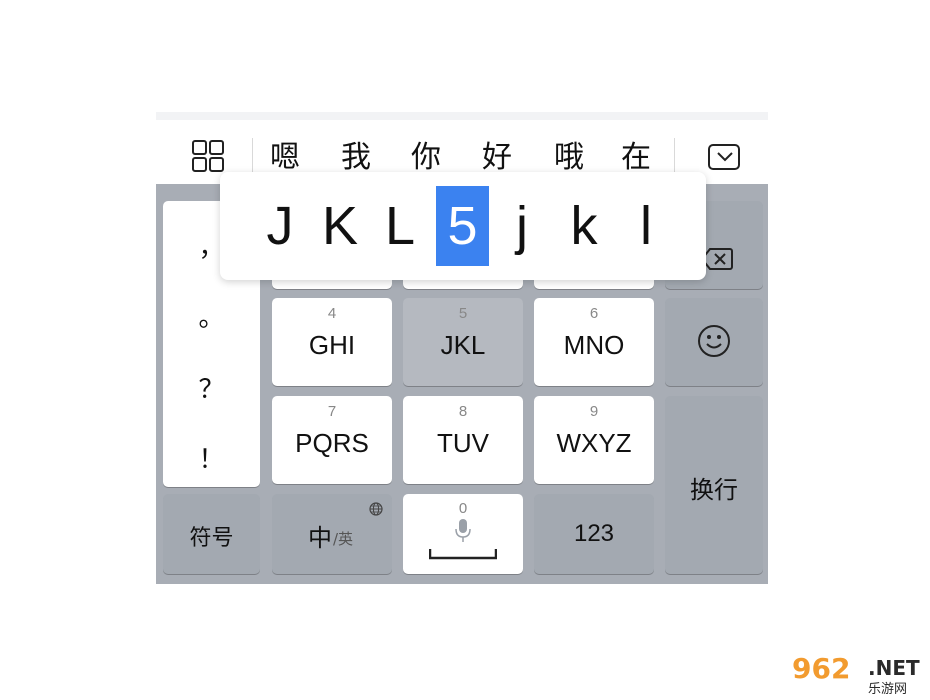 The width and height of the screenshot is (930, 700). I want to click on key-label: MNO, so click(594, 345).